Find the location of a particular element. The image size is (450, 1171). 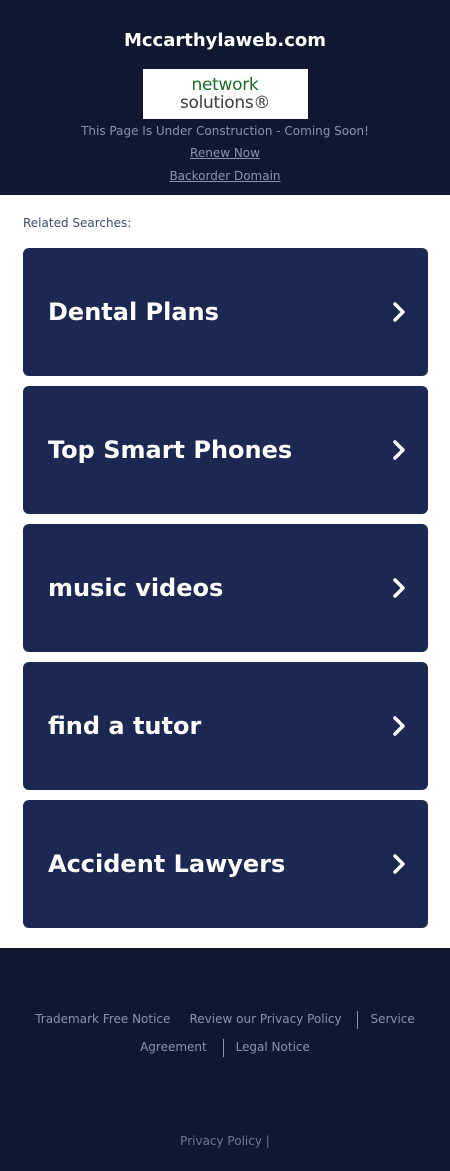

trademark-free-notice-link: Trademark Free Notice is located at coordinates (102, 1019).